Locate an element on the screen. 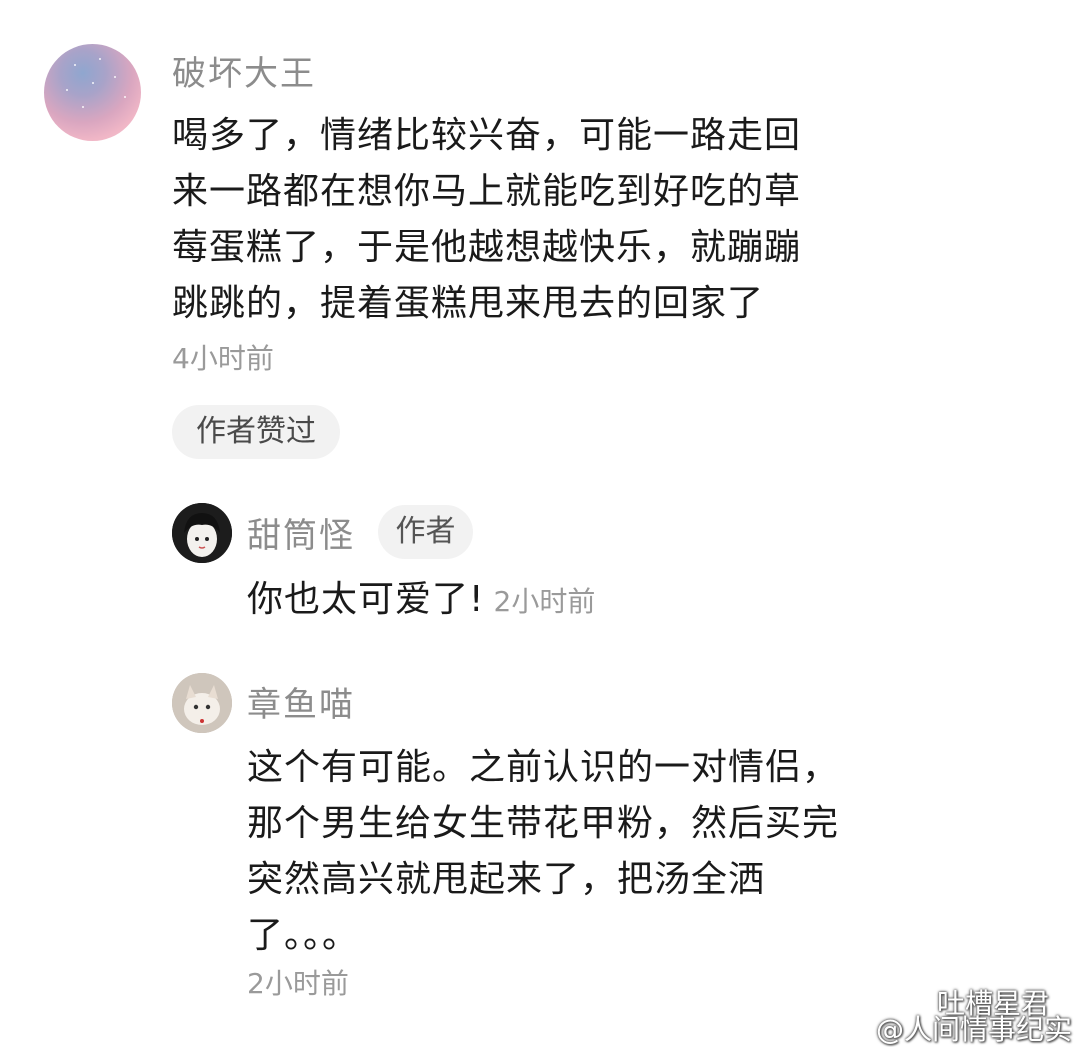  reply-line: 突然高兴就甩起来了，把汤全洒 is located at coordinates (506, 879).